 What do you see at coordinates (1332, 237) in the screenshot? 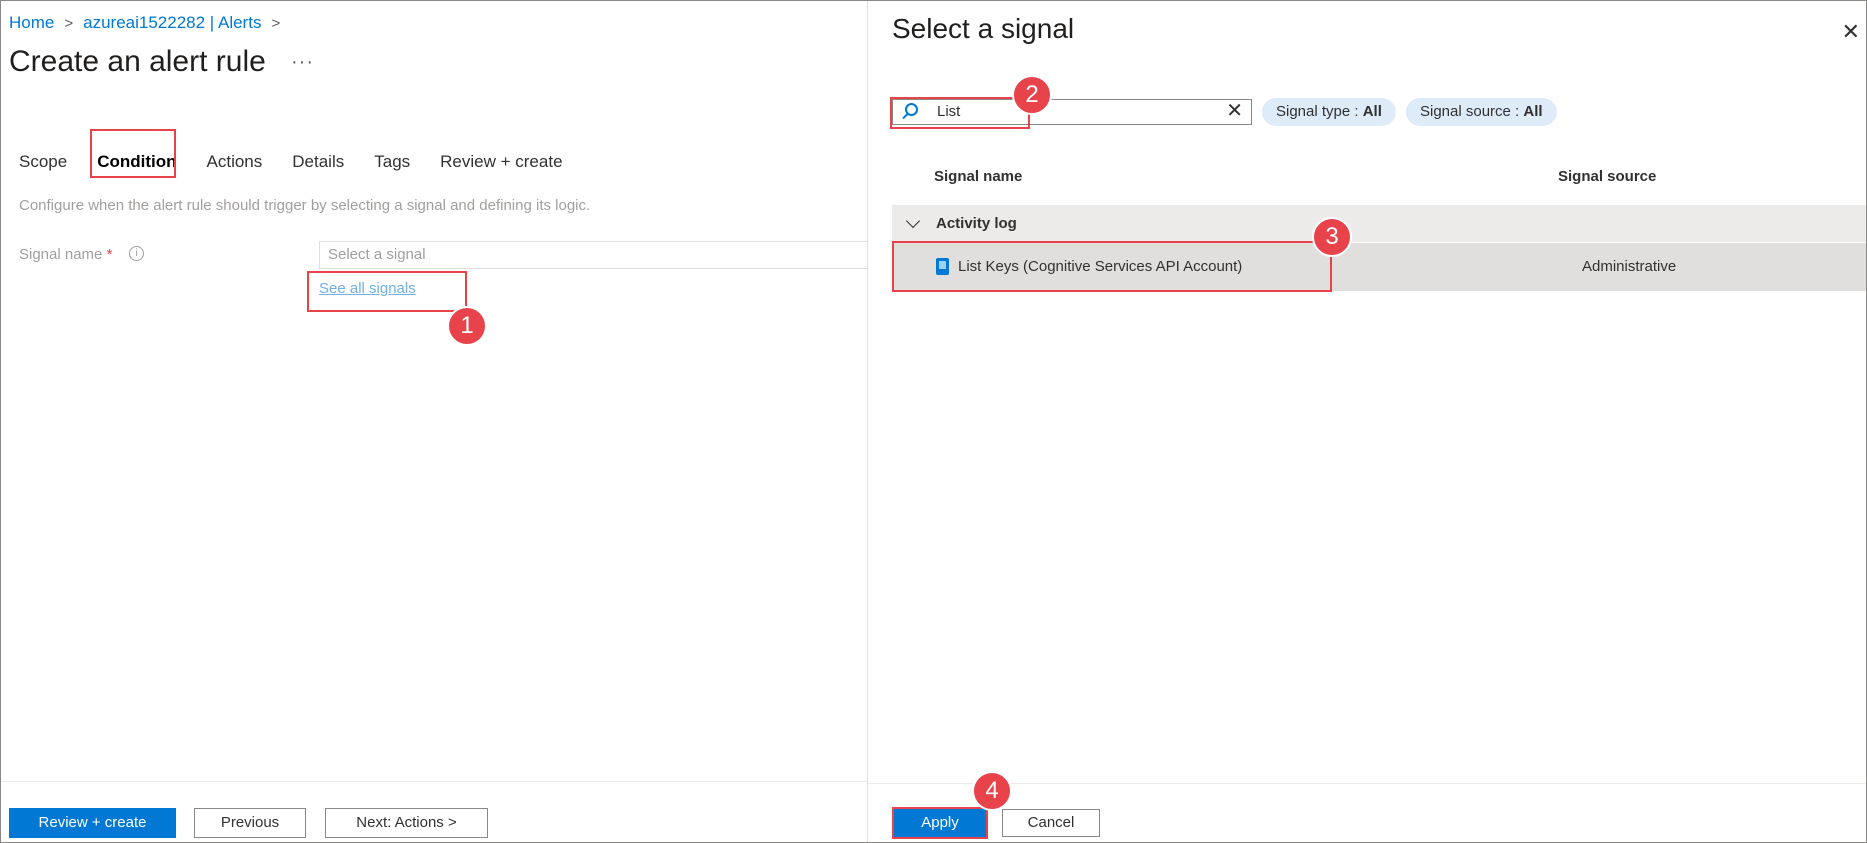
I see `step-badge-3: 3` at bounding box center [1332, 237].